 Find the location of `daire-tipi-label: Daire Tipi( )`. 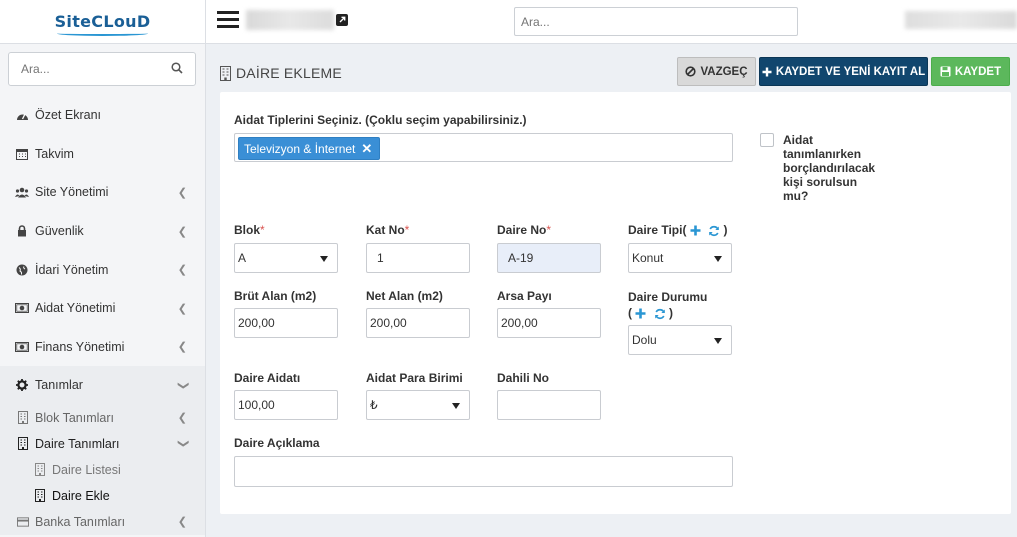

daire-tipi-label: Daire Tipi( ) is located at coordinates (678, 230).